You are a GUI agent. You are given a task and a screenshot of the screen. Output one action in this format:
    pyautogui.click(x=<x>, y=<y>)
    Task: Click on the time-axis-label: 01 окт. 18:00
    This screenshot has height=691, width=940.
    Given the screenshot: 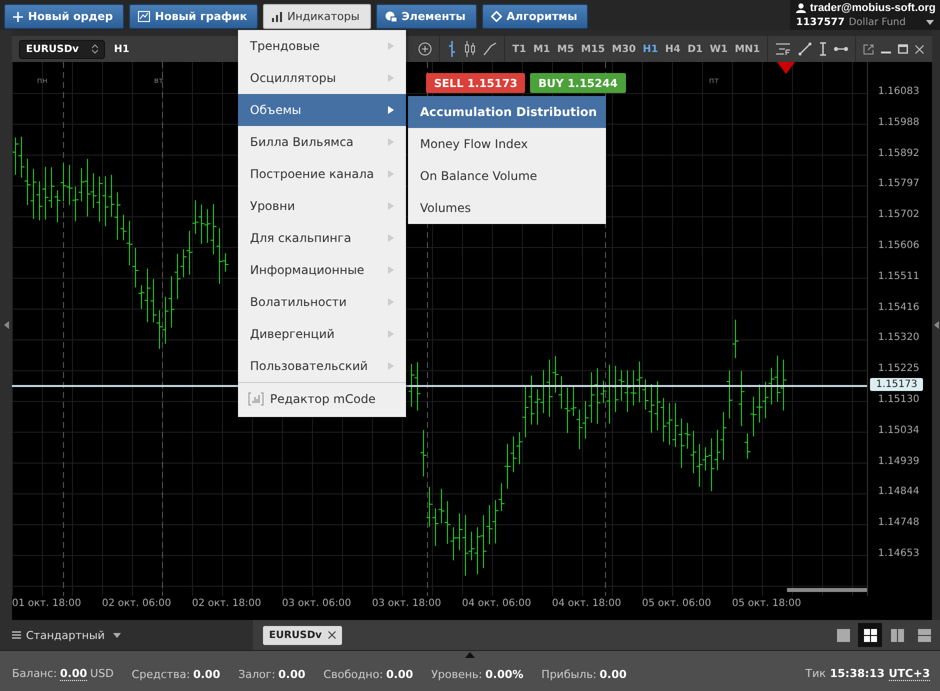 What is the action you would take?
    pyautogui.click(x=47, y=603)
    